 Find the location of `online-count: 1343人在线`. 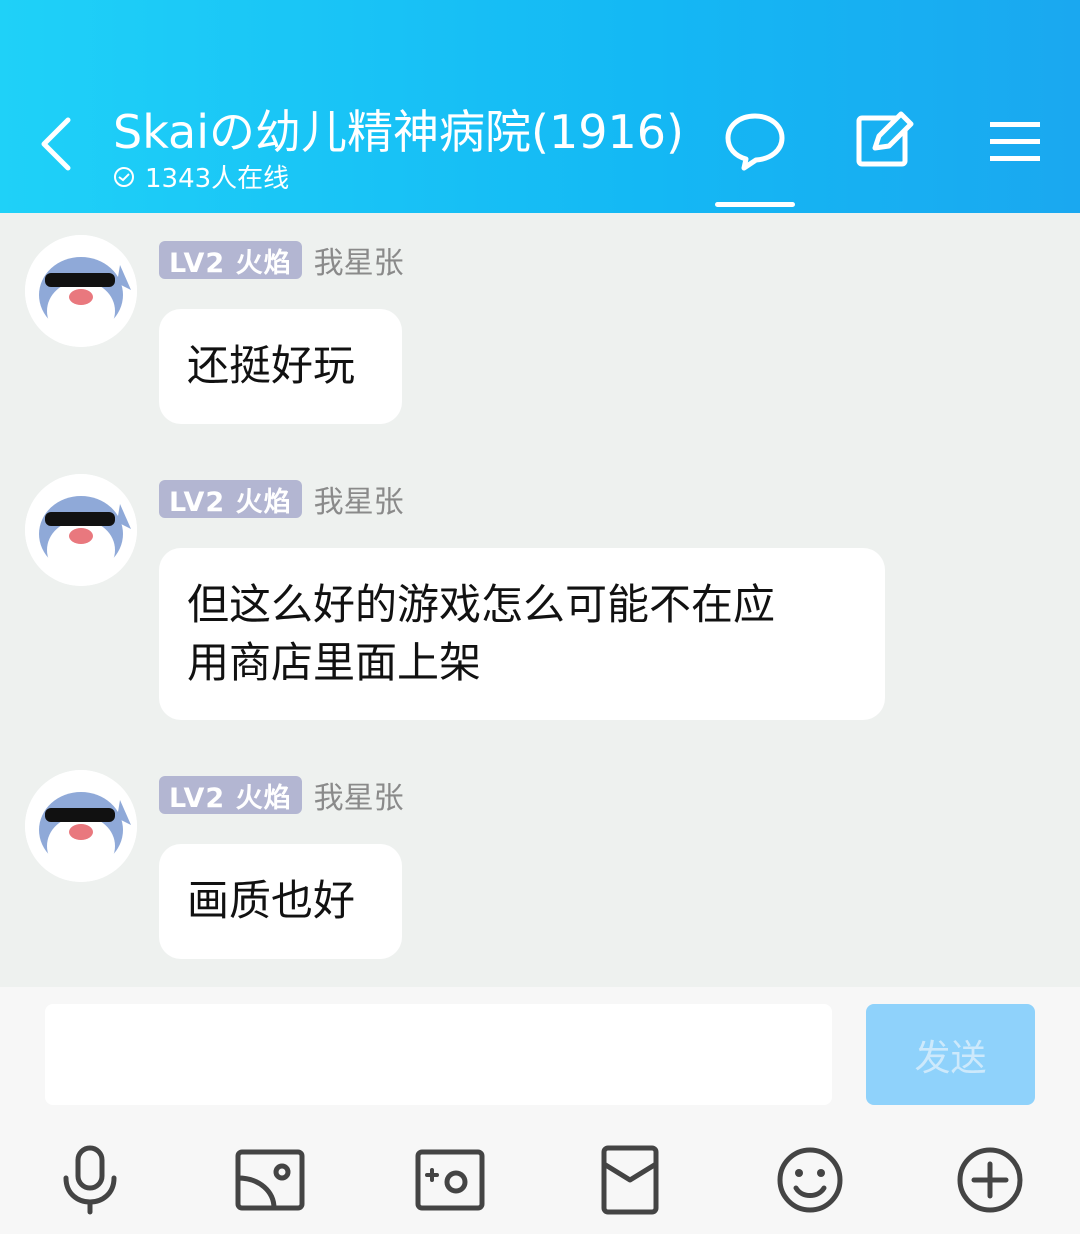

online-count: 1343人在线 is located at coordinates (201, 176).